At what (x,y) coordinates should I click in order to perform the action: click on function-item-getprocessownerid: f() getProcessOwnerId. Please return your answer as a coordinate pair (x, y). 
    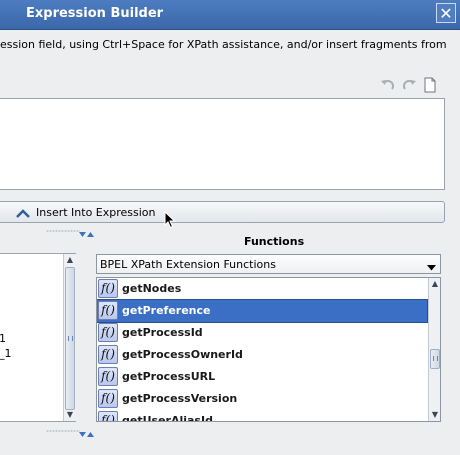
    Looking at the image, I should click on (262, 355).